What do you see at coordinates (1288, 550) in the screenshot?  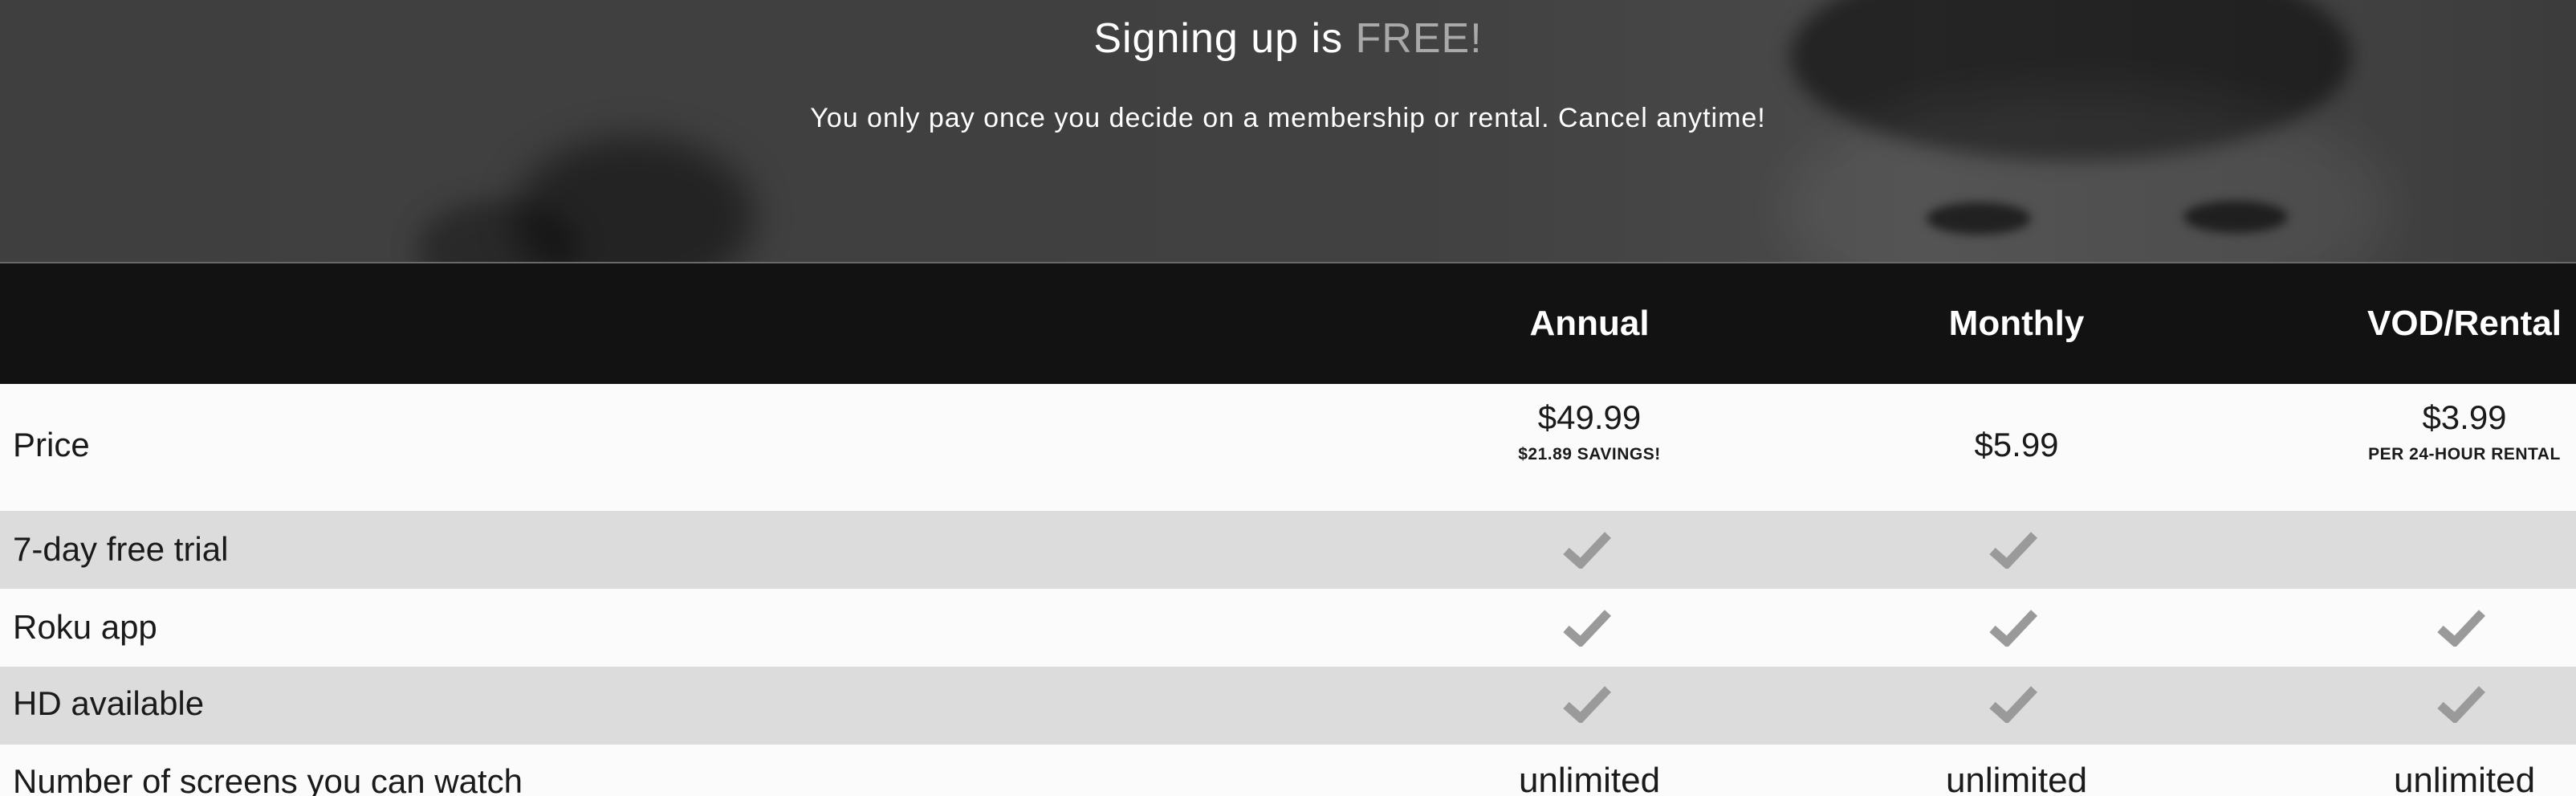 I see `table-row-trial: 7-day free trial` at bounding box center [1288, 550].